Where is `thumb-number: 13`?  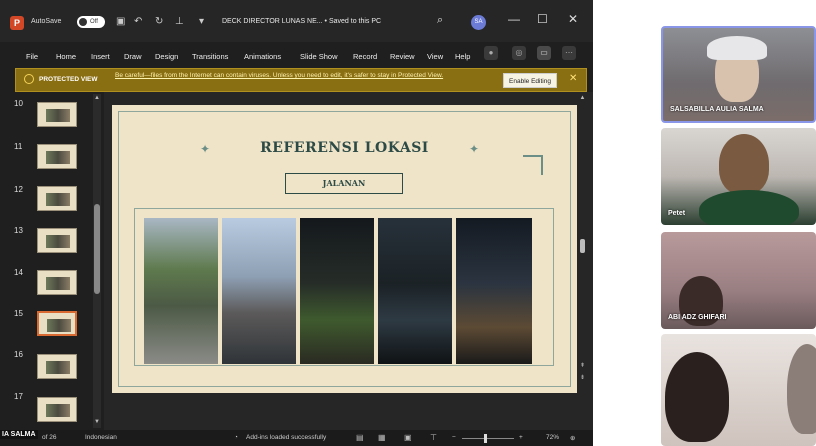
thumb-number: 13 is located at coordinates (18, 230).